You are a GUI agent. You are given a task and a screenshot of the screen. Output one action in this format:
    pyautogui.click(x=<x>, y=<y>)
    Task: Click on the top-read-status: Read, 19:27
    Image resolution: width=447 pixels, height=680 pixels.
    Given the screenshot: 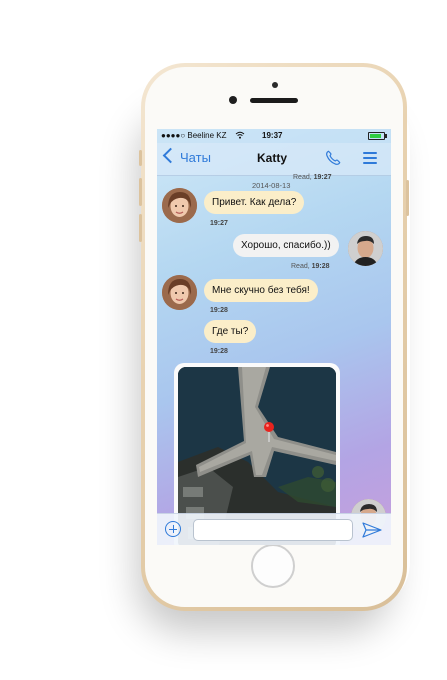 What is the action you would take?
    pyautogui.click(x=312, y=177)
    